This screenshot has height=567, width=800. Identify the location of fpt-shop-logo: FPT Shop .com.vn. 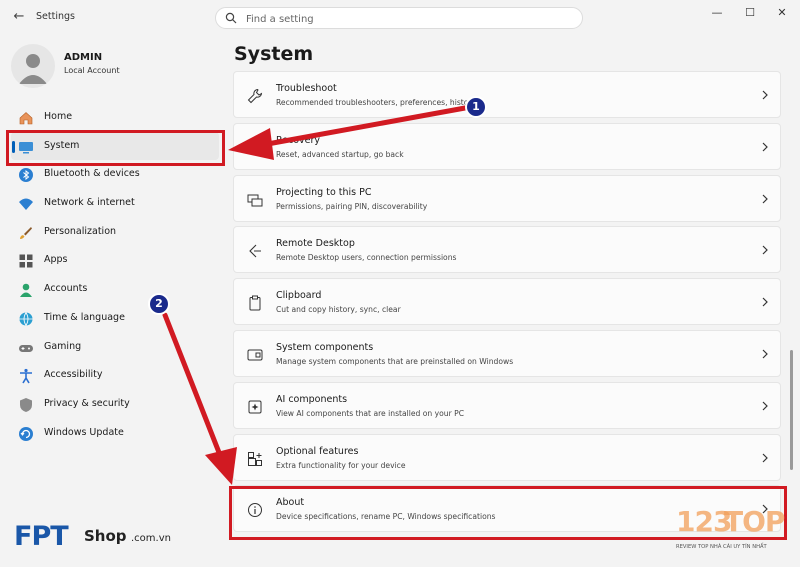
(99, 539).